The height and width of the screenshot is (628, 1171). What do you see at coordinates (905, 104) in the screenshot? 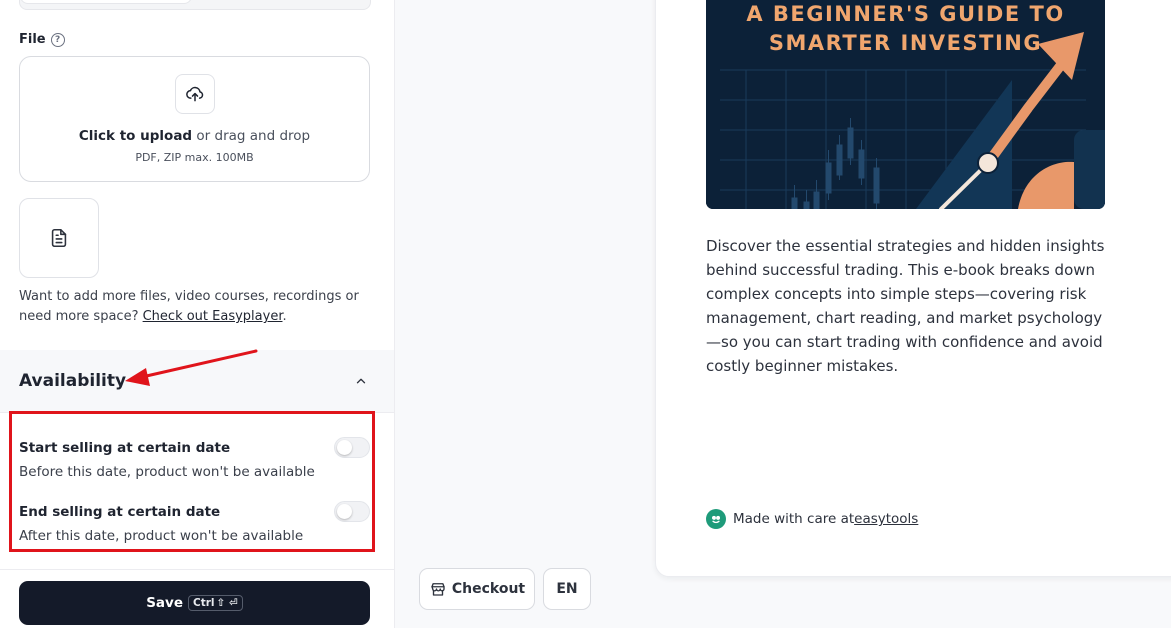
I see `ebook-cover-image: A BEGINNER'S GUIDE TO SMARTER INVESTING` at bounding box center [905, 104].